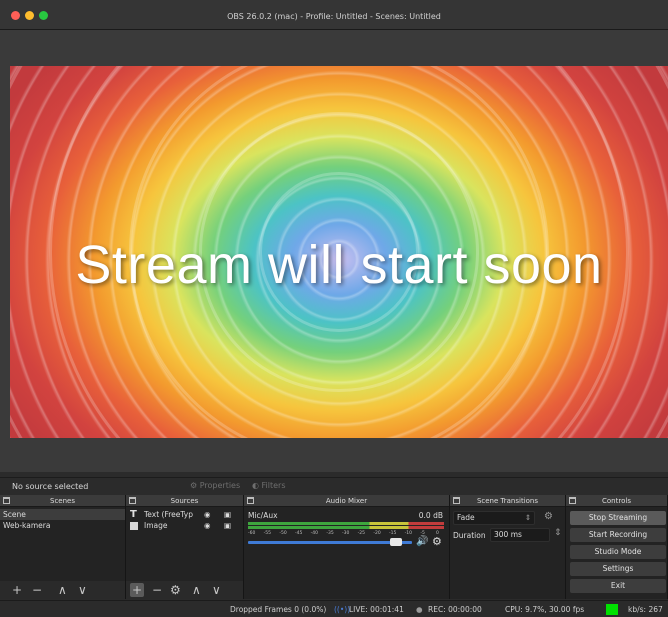  What do you see at coordinates (267, 533) in the screenshot?
I see `meter-scale-tick: -55` at bounding box center [267, 533].